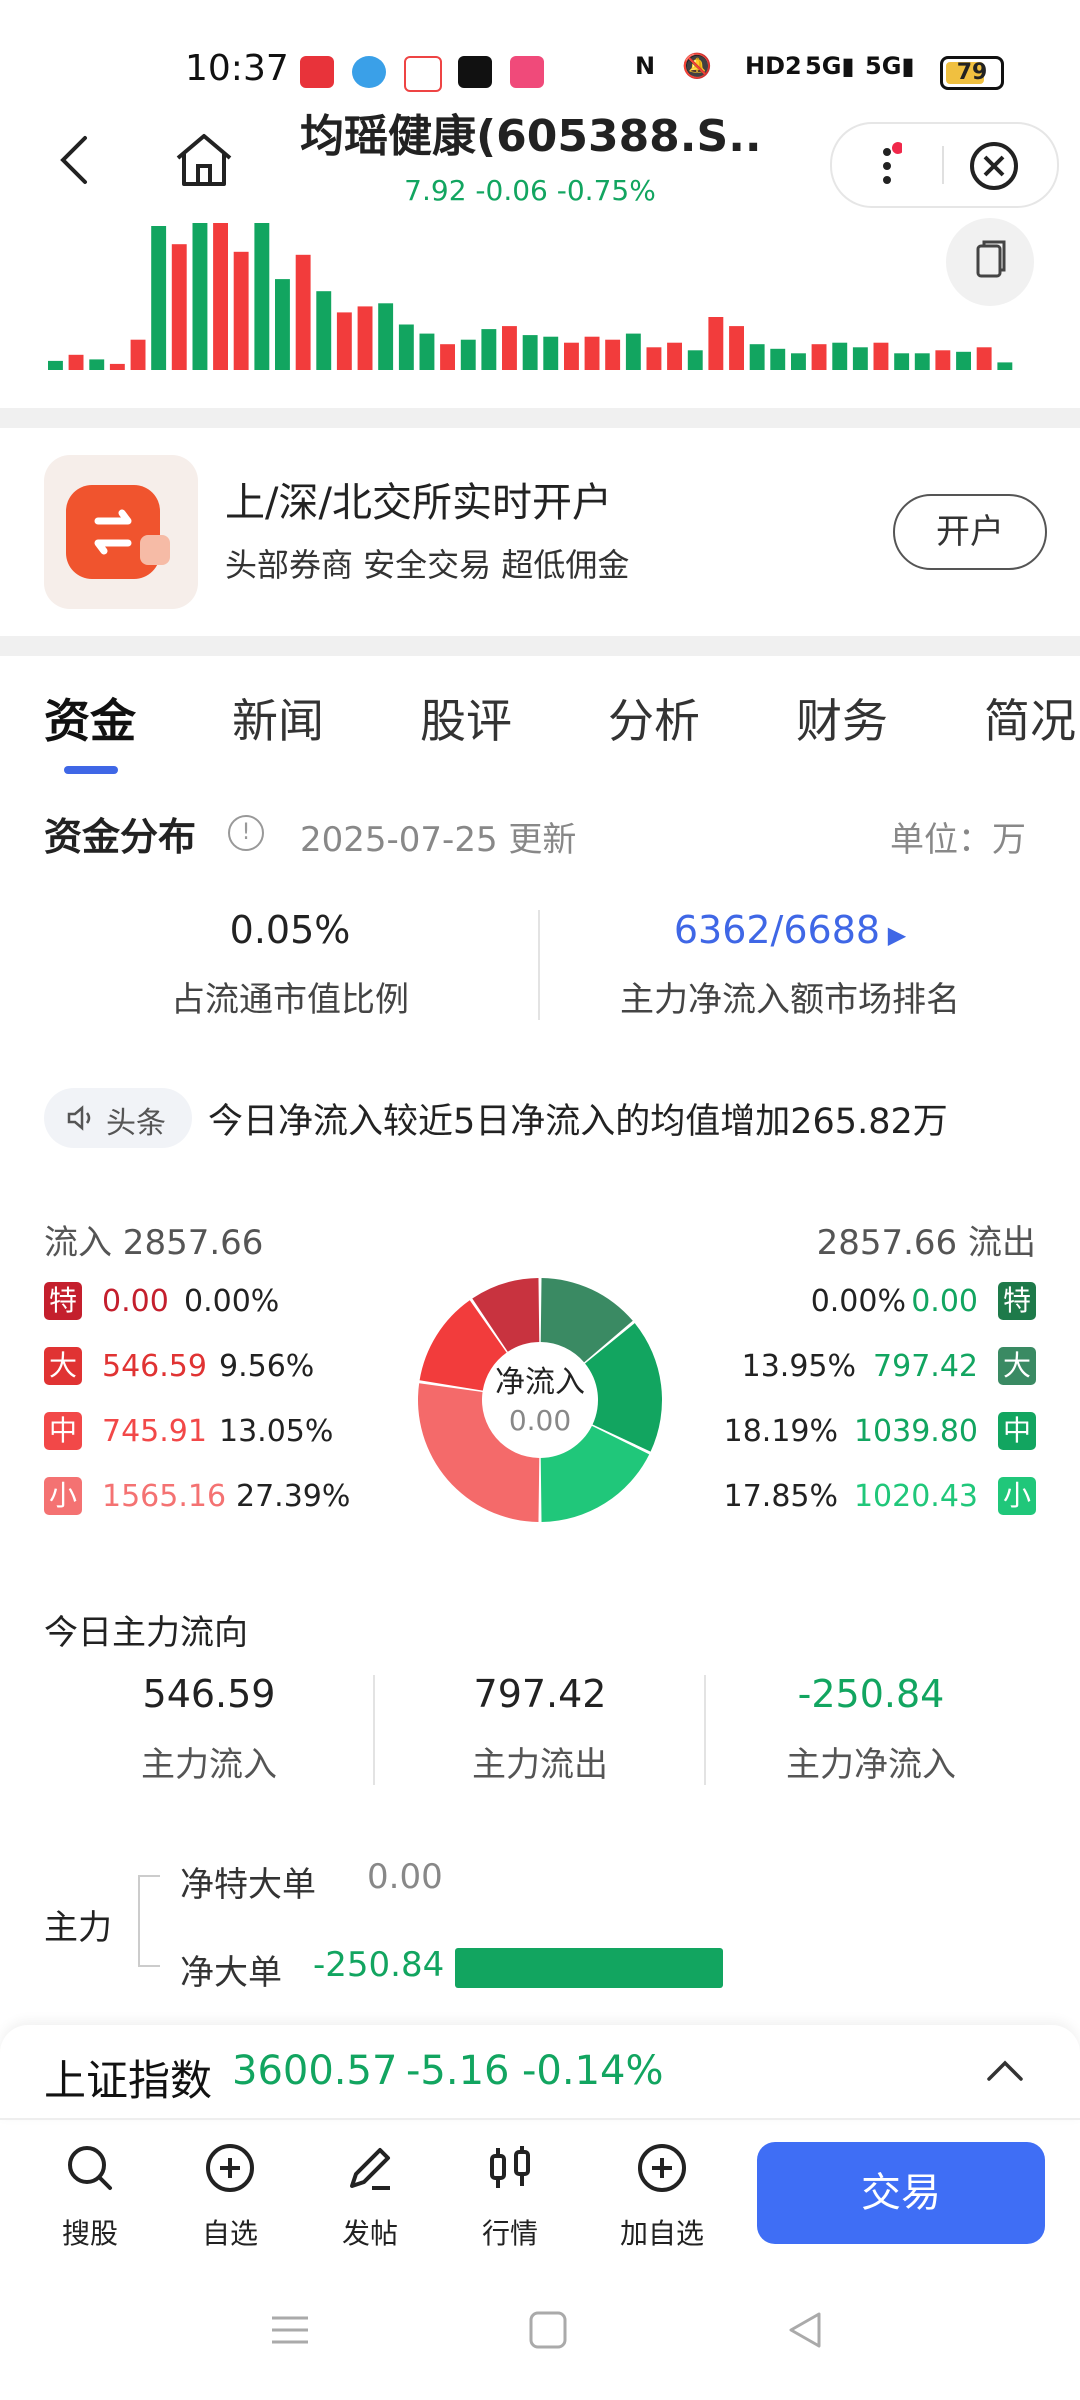  What do you see at coordinates (925, 1366) in the screenshot?
I see `outflow-value: 797.42` at bounding box center [925, 1366].